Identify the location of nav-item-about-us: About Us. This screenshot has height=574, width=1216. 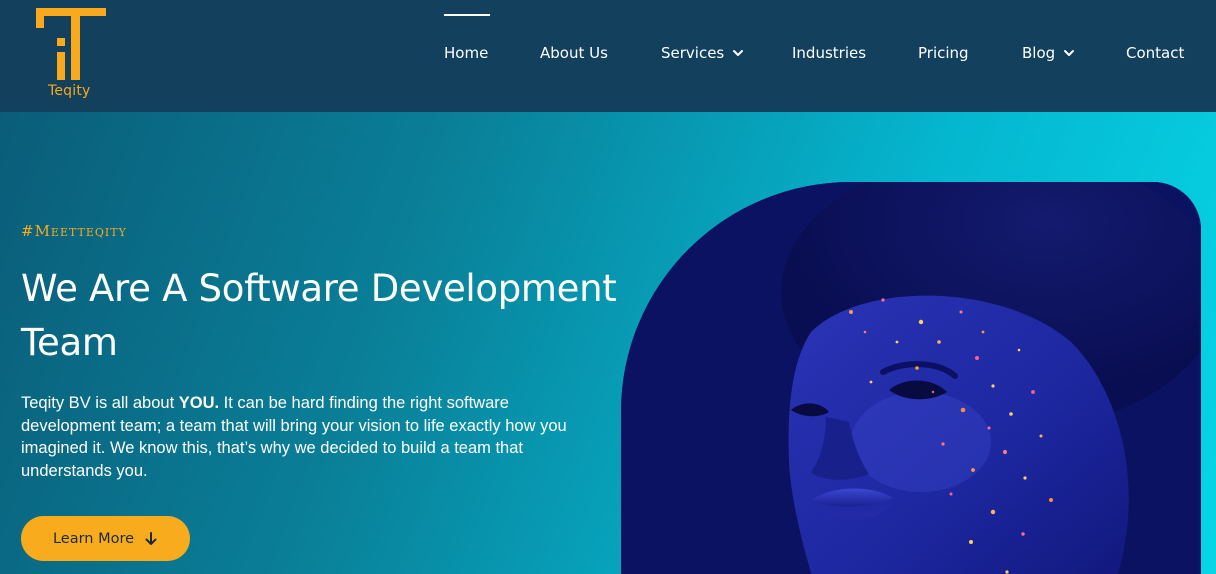
(574, 53).